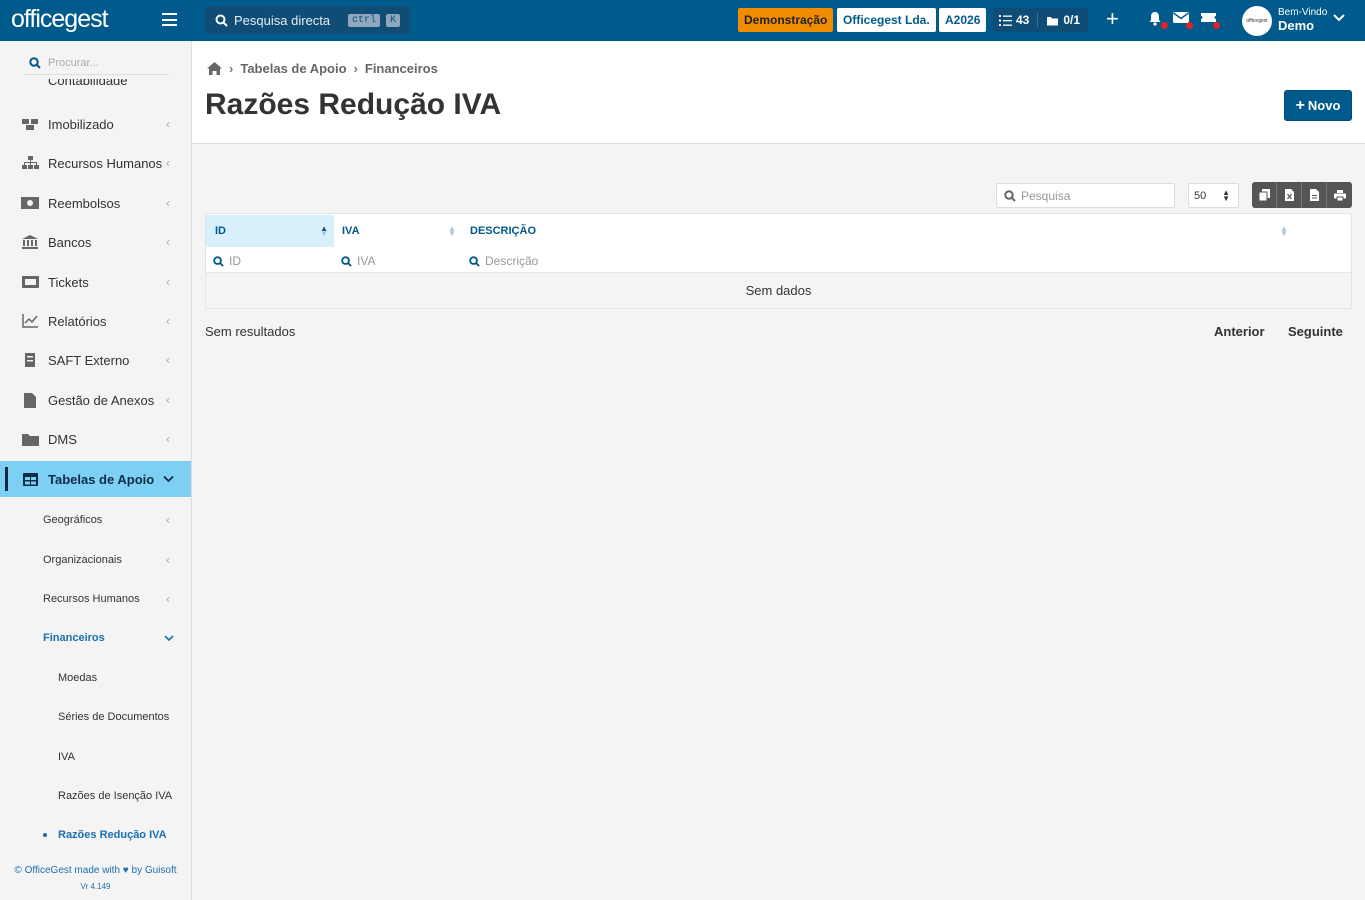  I want to click on demo-badge: Demonstração, so click(786, 20).